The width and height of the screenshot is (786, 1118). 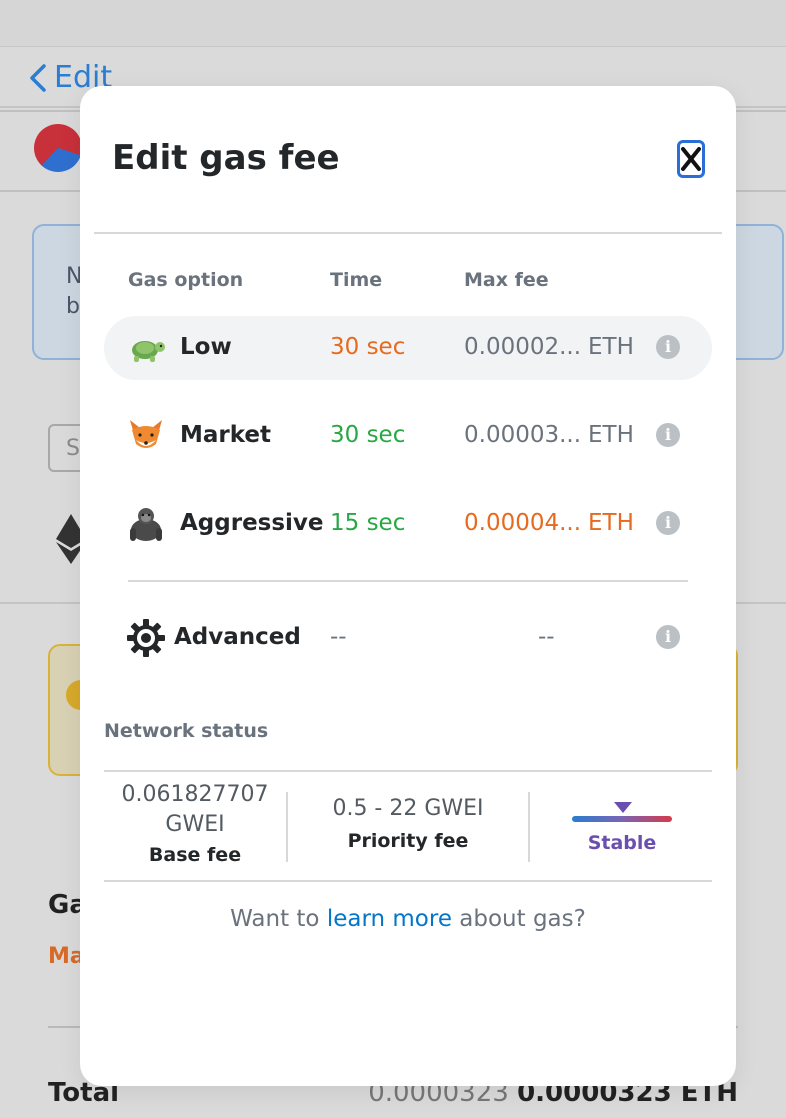 What do you see at coordinates (226, 158) in the screenshot?
I see `modal-title: Edit gas fee` at bounding box center [226, 158].